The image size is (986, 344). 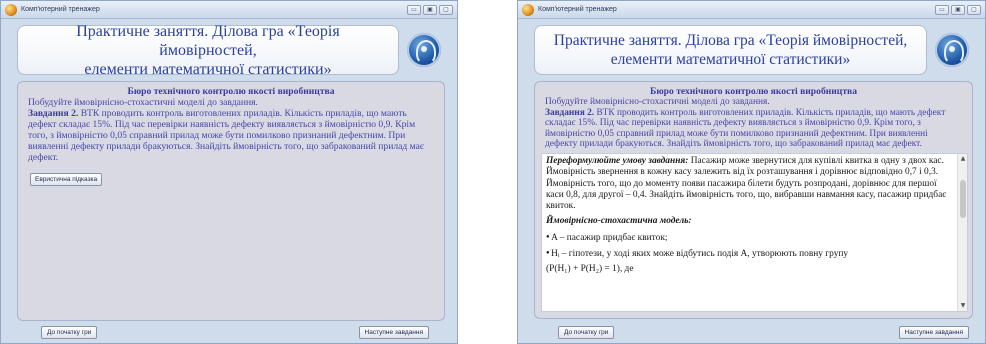 What do you see at coordinates (66, 179) in the screenshot?
I see `heuristic-hint-button: Евристична підказка` at bounding box center [66, 179].